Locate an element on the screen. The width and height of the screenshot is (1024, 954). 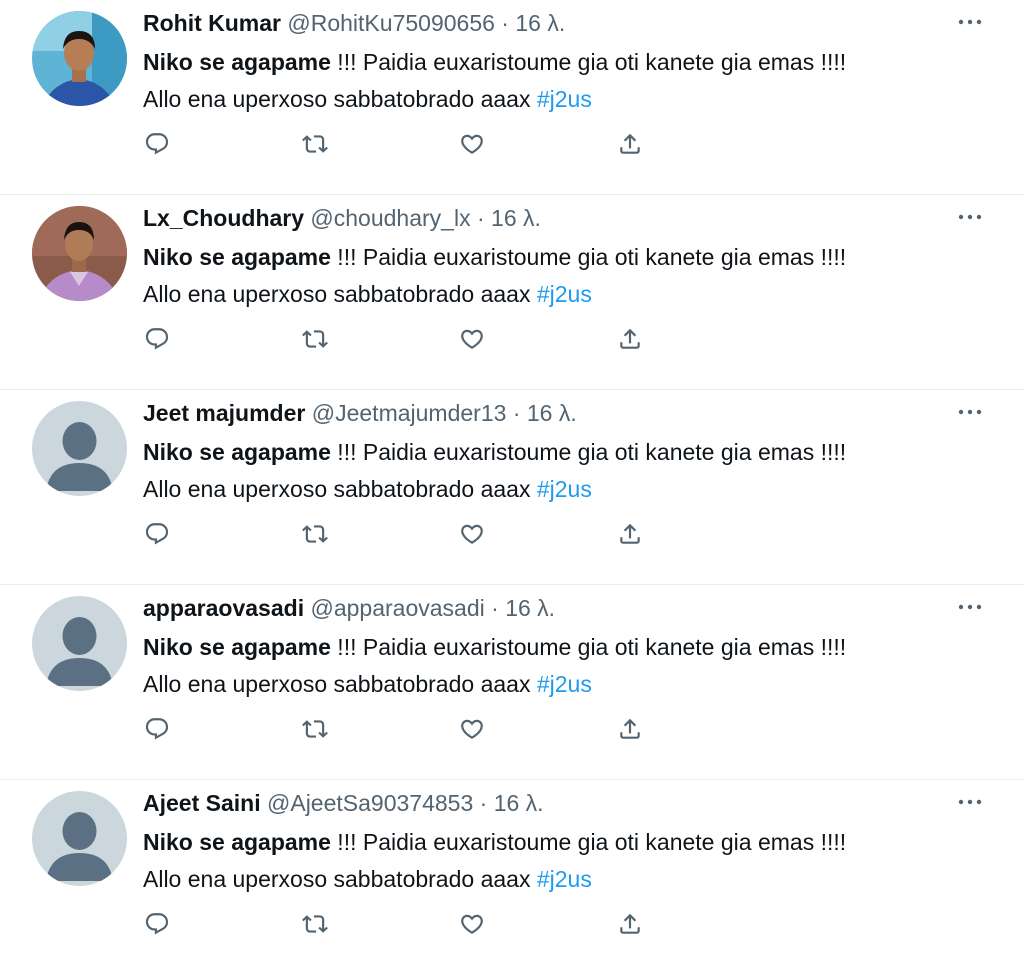
tweet-header: Rohit Kumar @RohitKu75090656 · 16 λ. is located at coordinates (354, 23).